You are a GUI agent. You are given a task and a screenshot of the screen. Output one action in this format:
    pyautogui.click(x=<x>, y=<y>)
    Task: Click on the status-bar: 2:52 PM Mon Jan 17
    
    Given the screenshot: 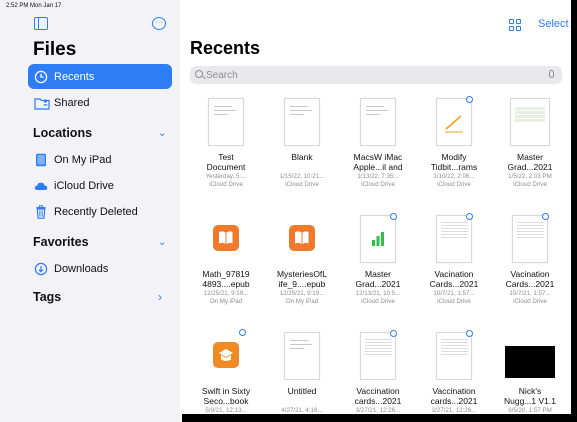 What is the action you would take?
    pyautogui.click(x=33, y=6)
    